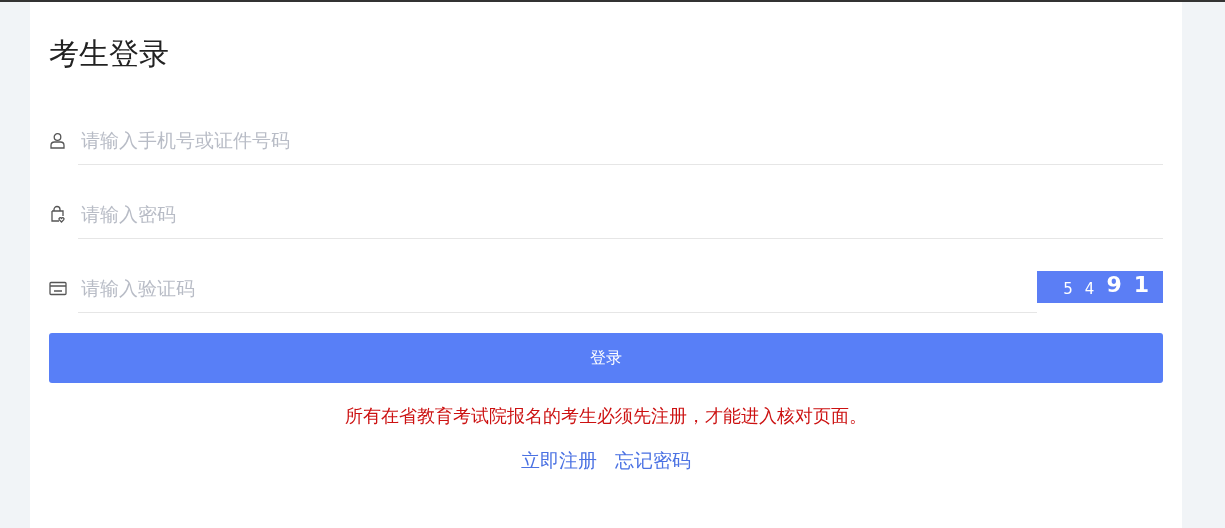  What do you see at coordinates (57, 140) in the screenshot?
I see `user-icon` at bounding box center [57, 140].